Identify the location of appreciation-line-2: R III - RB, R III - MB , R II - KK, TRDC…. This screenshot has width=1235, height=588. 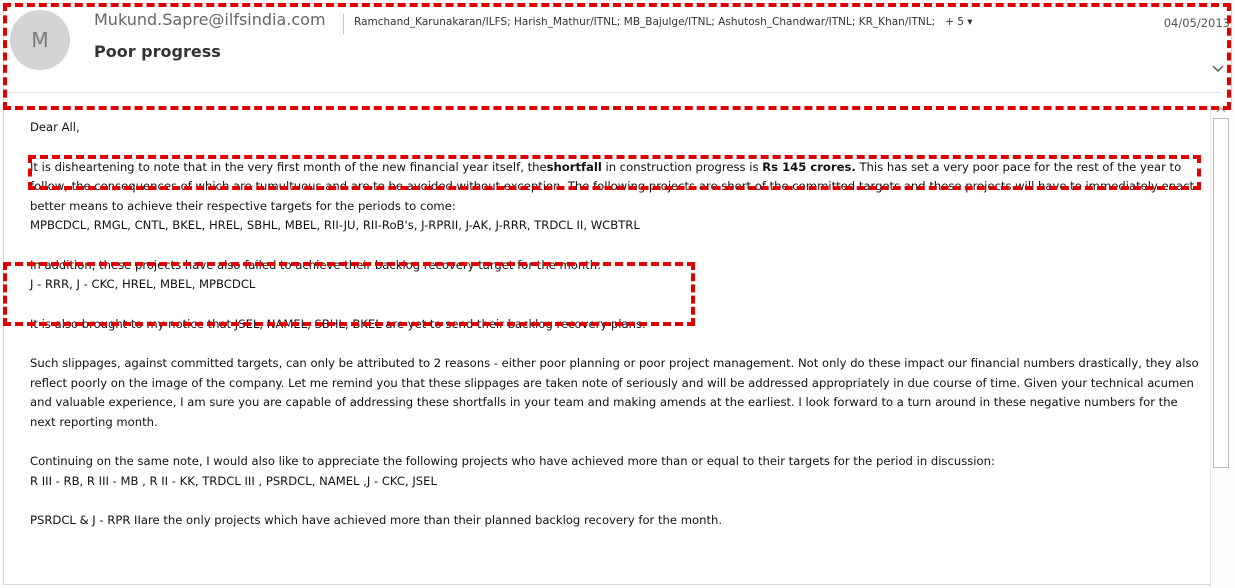
(233, 480).